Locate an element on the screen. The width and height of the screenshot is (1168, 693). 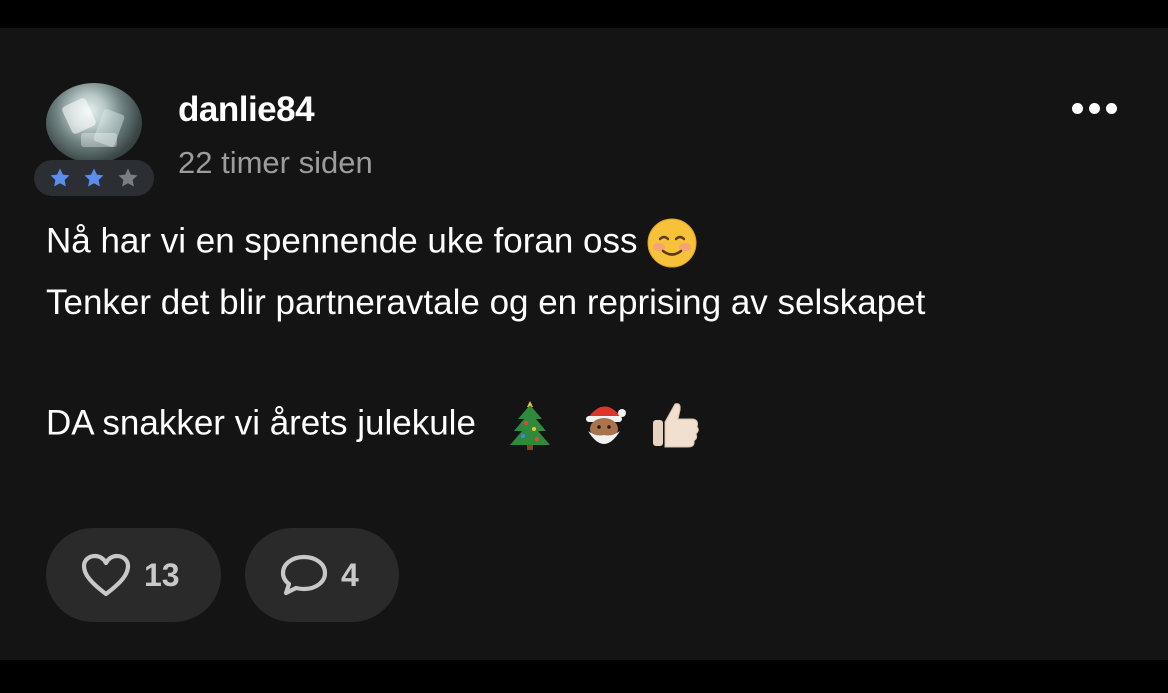
like-count: 13 is located at coordinates (162, 574).